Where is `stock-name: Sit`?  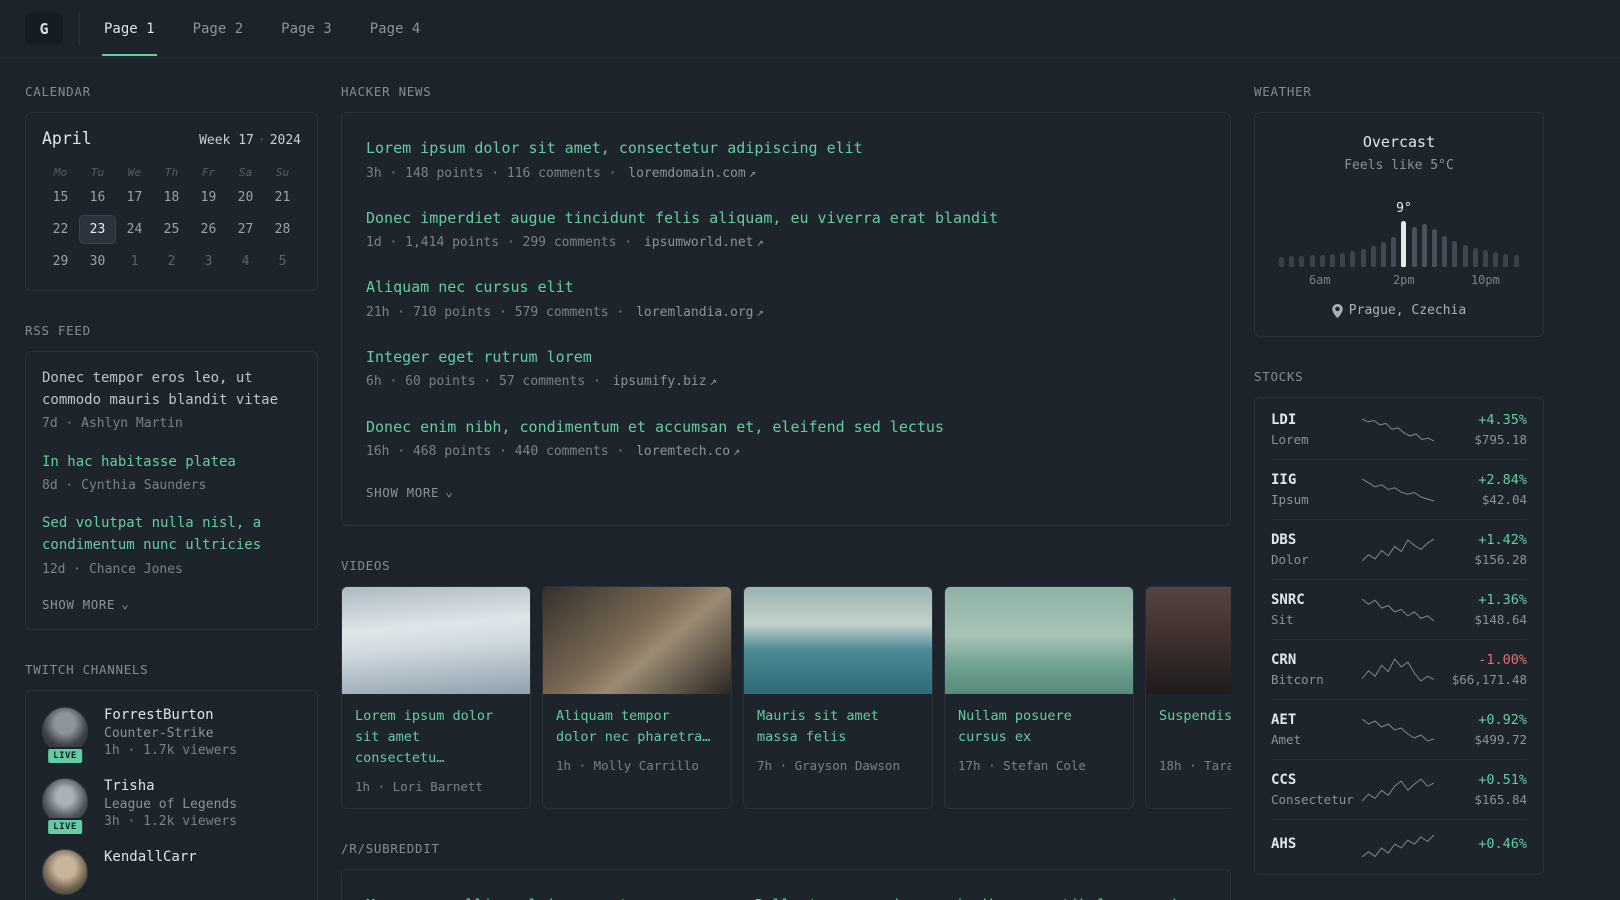
stock-name: Sit is located at coordinates (1282, 619).